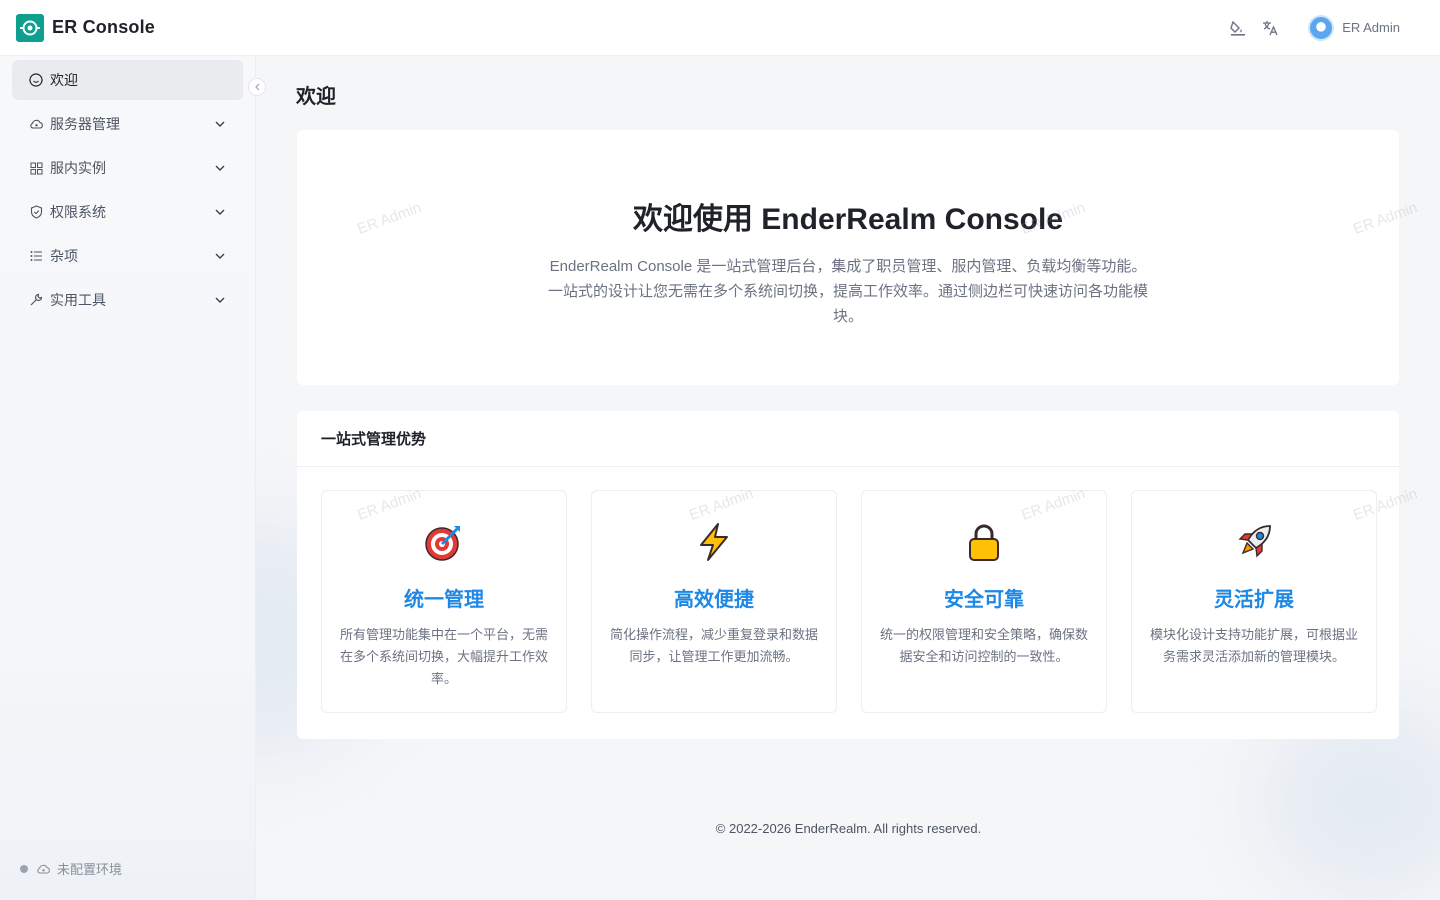 This screenshot has height=900, width=1440. What do you see at coordinates (1253, 645) in the screenshot?
I see `card-description: 模块化设计支持功能扩展，可根据业务需求灵活添加新的管理模块。` at bounding box center [1253, 645].